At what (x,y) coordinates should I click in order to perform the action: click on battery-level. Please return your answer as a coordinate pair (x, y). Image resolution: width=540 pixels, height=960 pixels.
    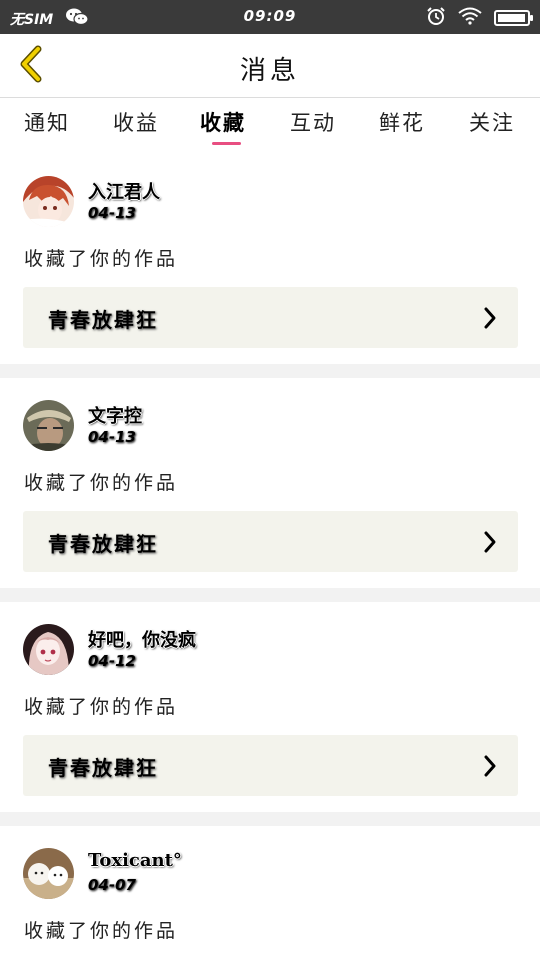
    Looking at the image, I should click on (511, 18).